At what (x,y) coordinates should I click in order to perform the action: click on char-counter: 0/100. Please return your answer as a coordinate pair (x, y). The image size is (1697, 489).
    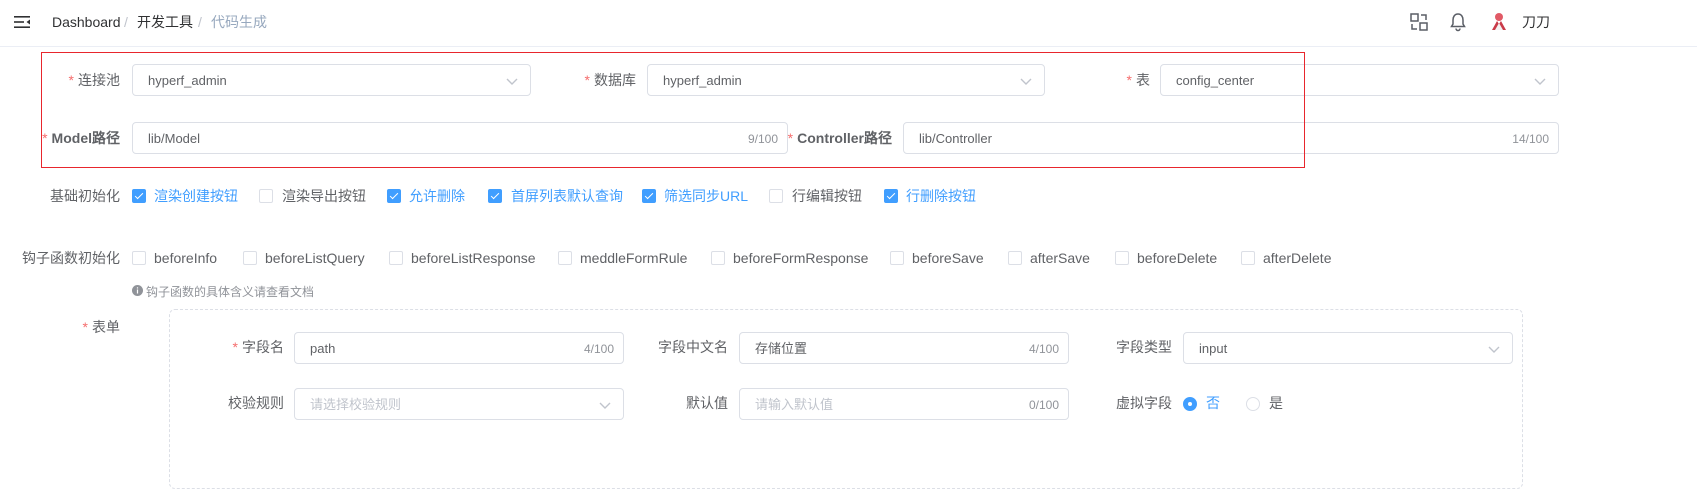
    Looking at the image, I should click on (1043, 405).